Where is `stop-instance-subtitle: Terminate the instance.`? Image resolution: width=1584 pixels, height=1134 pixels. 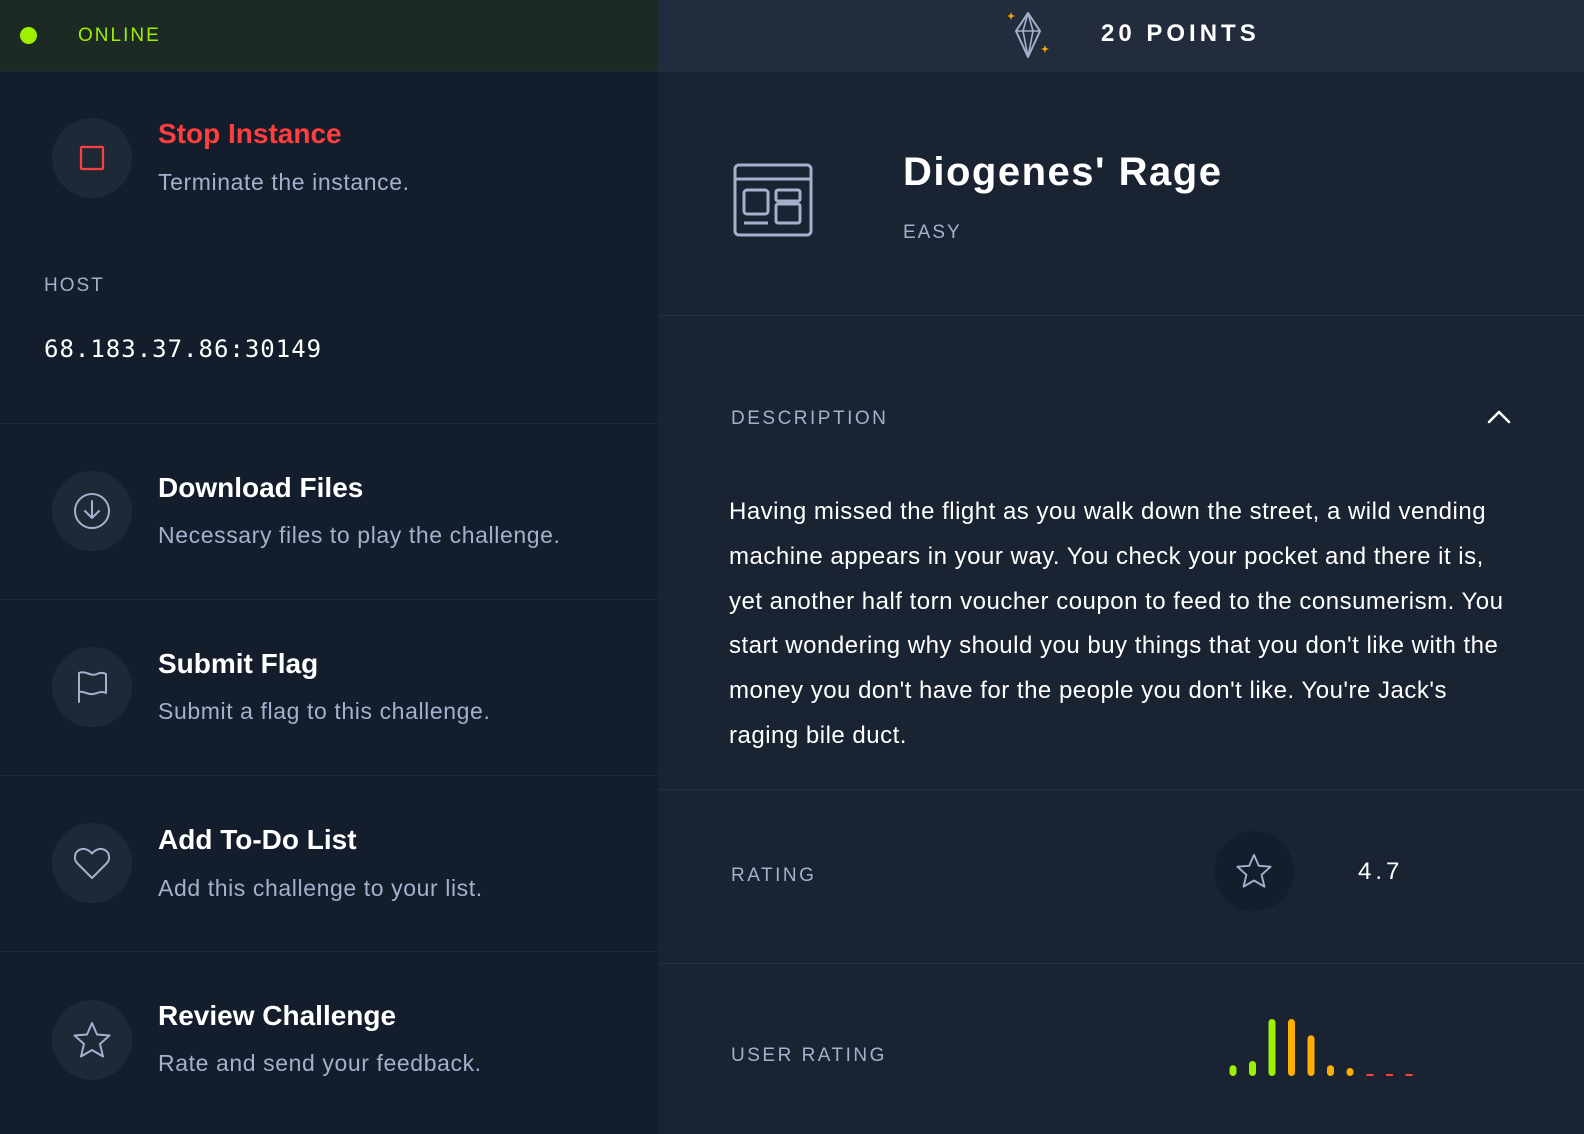 stop-instance-subtitle: Terminate the instance. is located at coordinates (284, 182).